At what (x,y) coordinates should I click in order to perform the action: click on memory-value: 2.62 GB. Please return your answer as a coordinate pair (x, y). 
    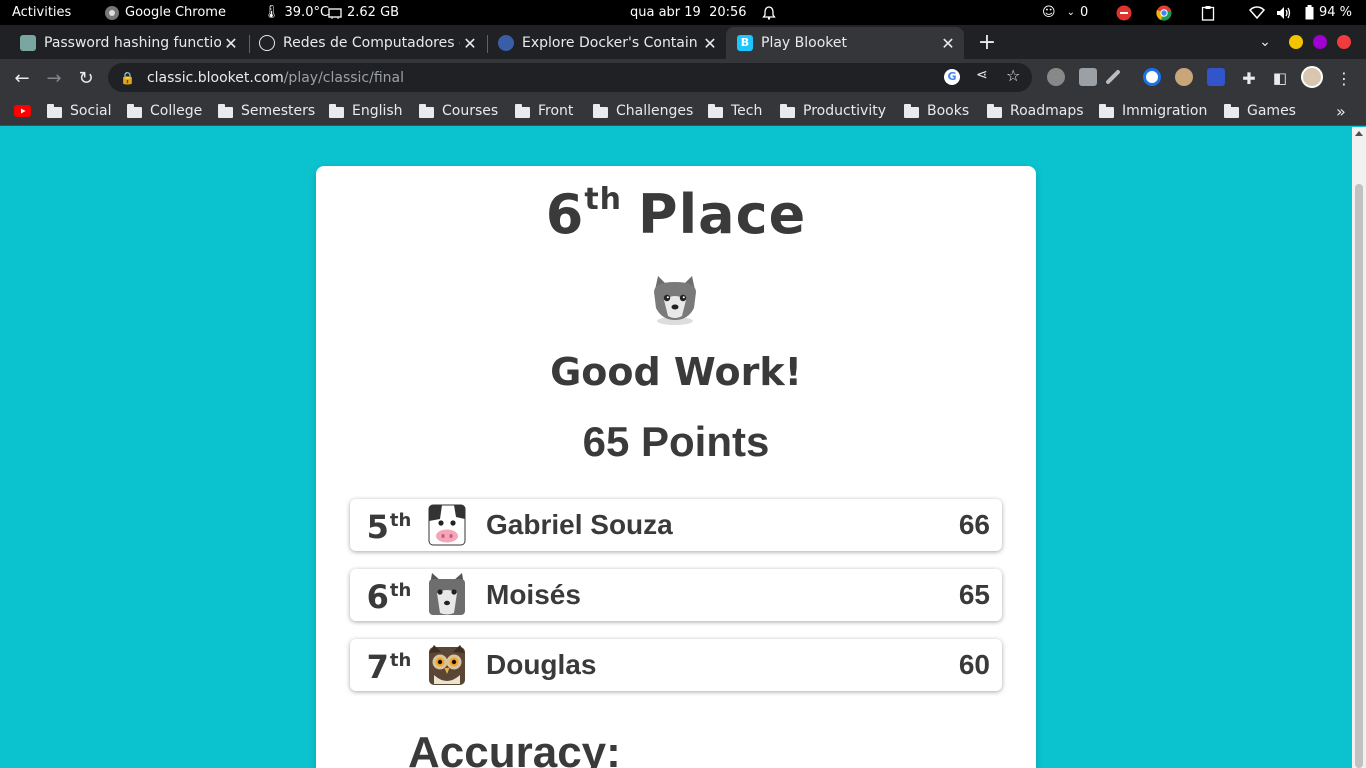
    Looking at the image, I should click on (373, 12).